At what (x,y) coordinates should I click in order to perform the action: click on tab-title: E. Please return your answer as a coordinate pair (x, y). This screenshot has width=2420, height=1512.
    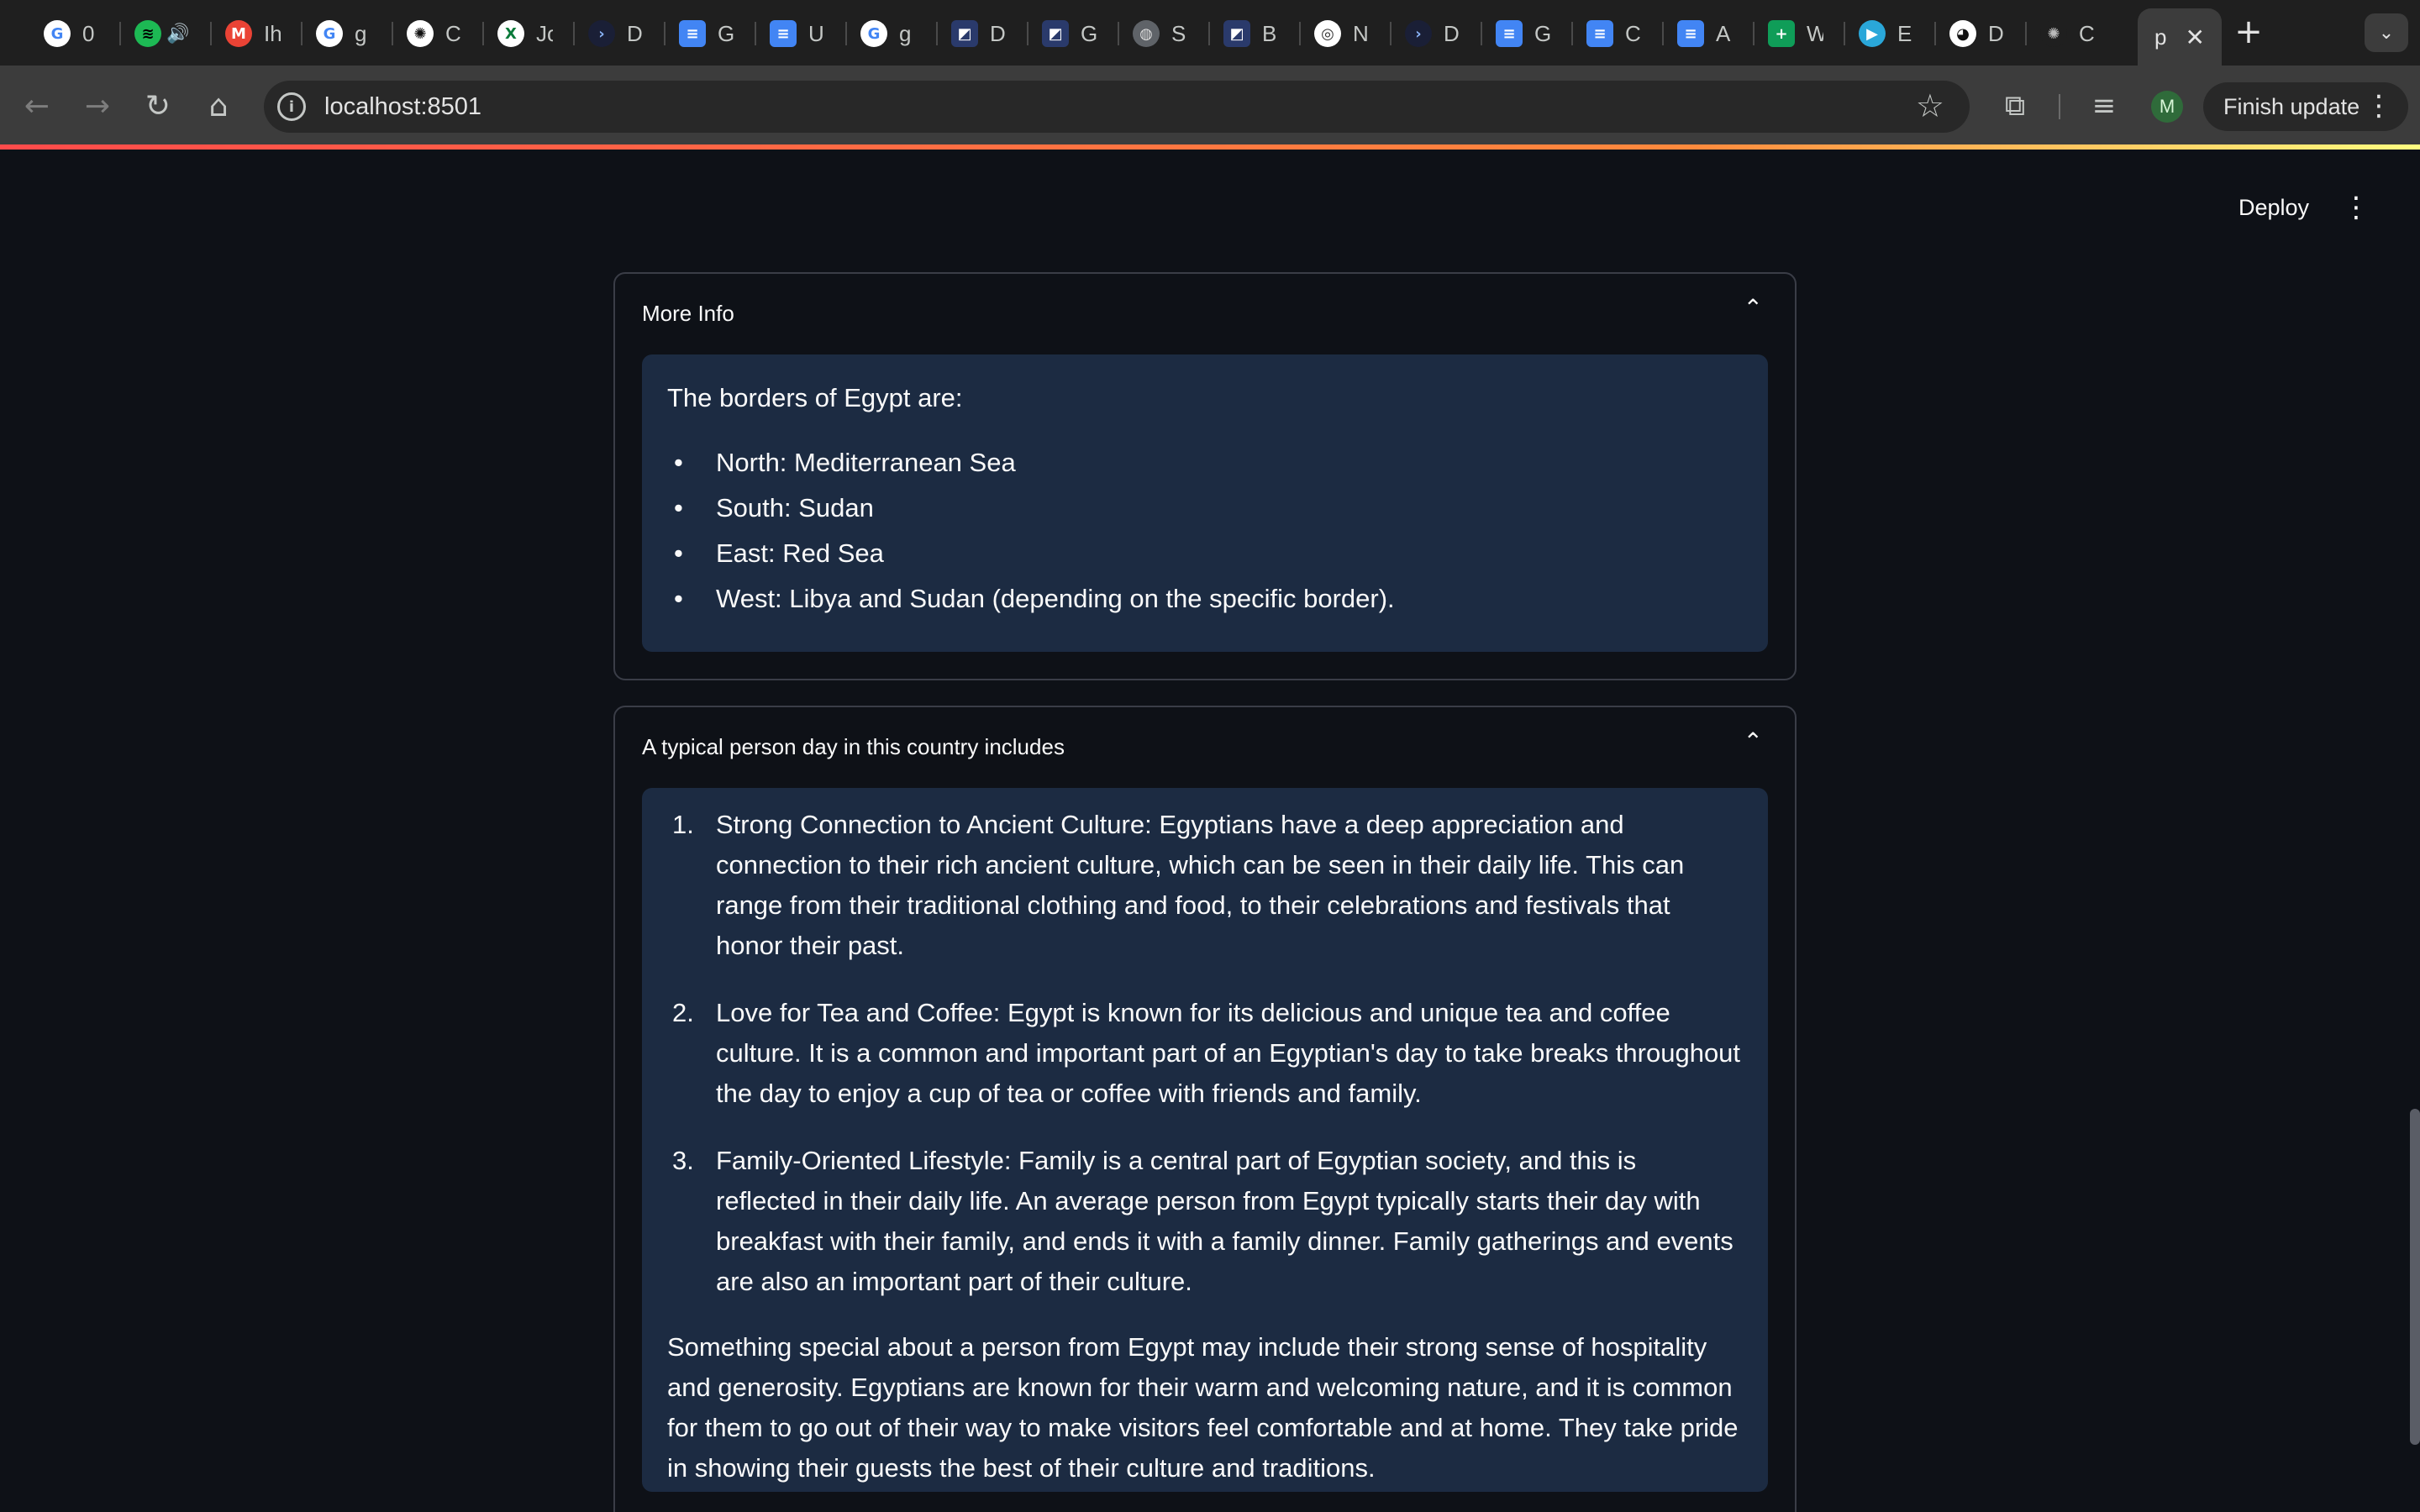
    Looking at the image, I should click on (1905, 33).